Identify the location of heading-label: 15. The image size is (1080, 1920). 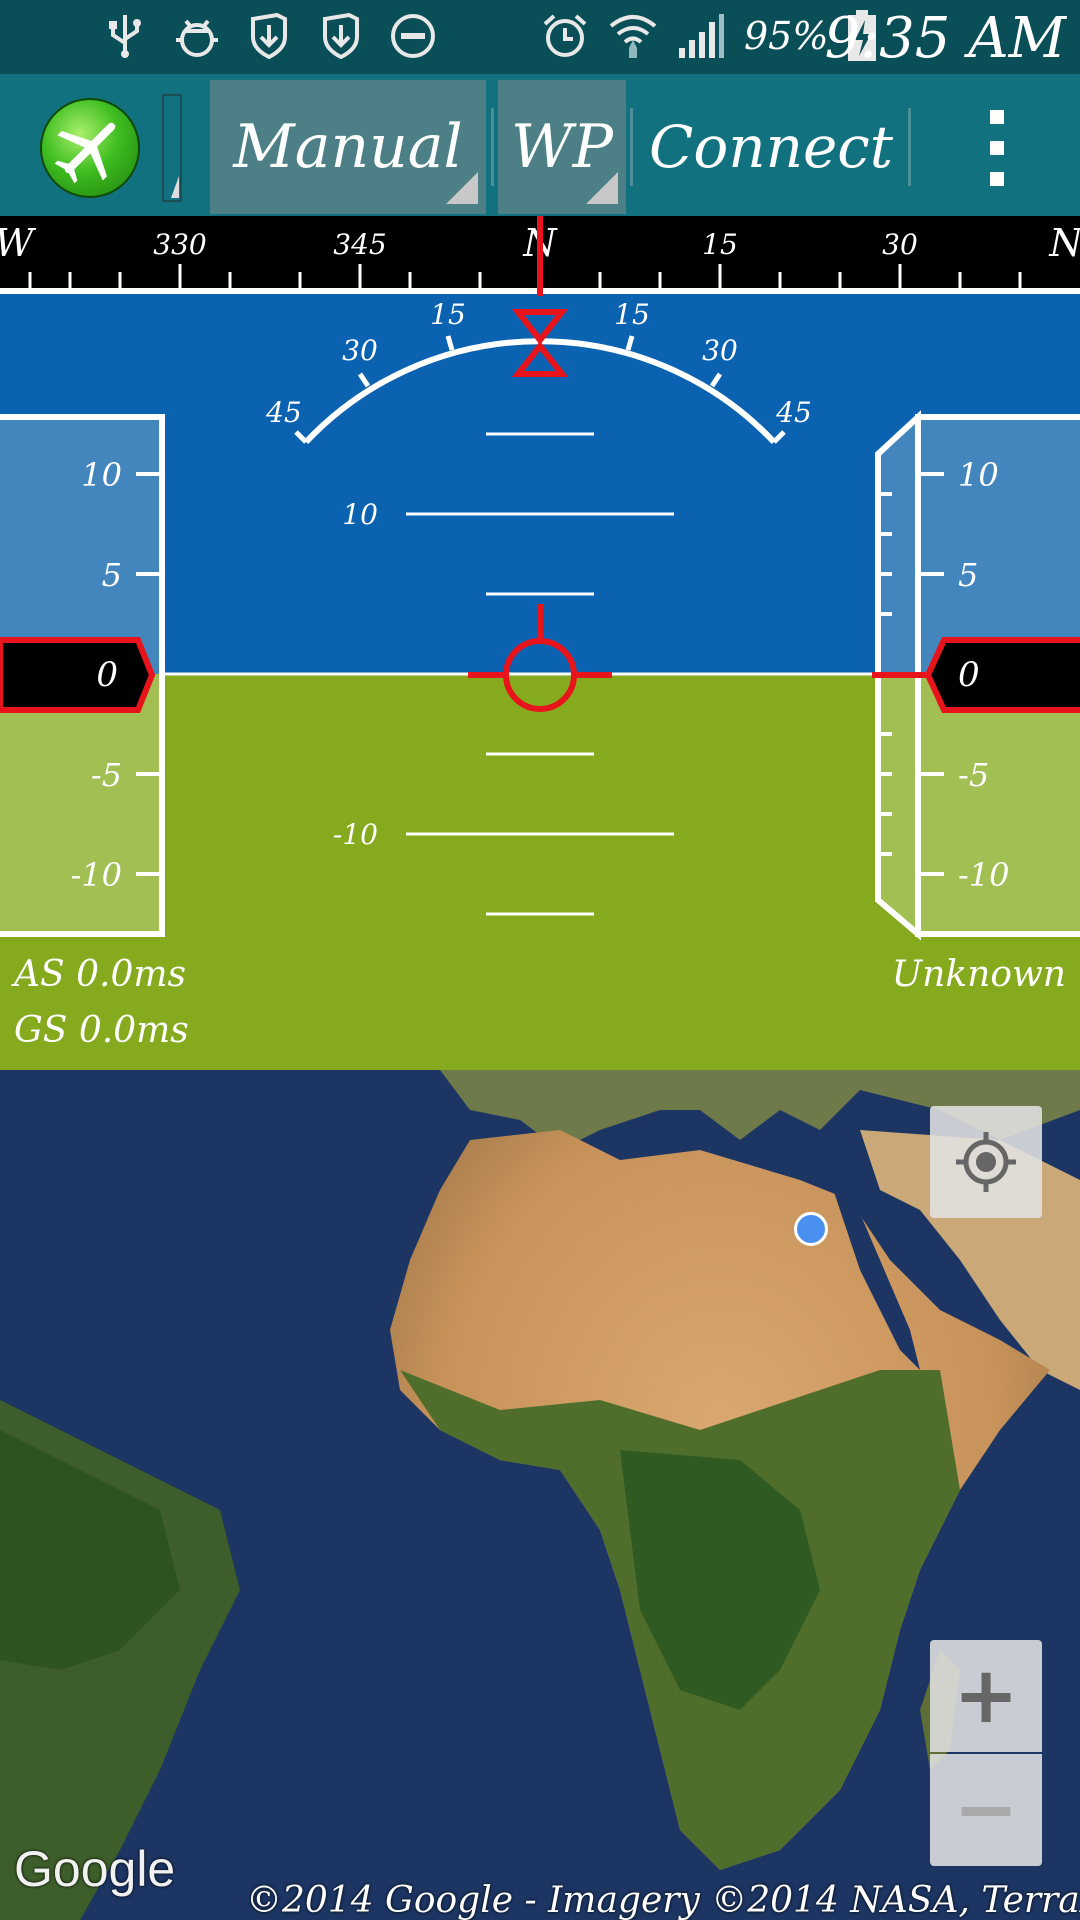
(720, 244).